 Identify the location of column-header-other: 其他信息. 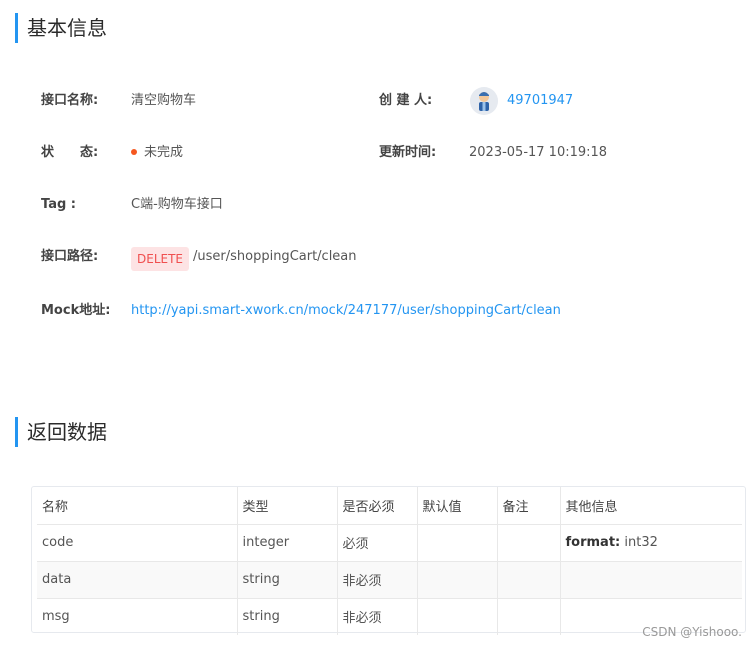
(651, 506).